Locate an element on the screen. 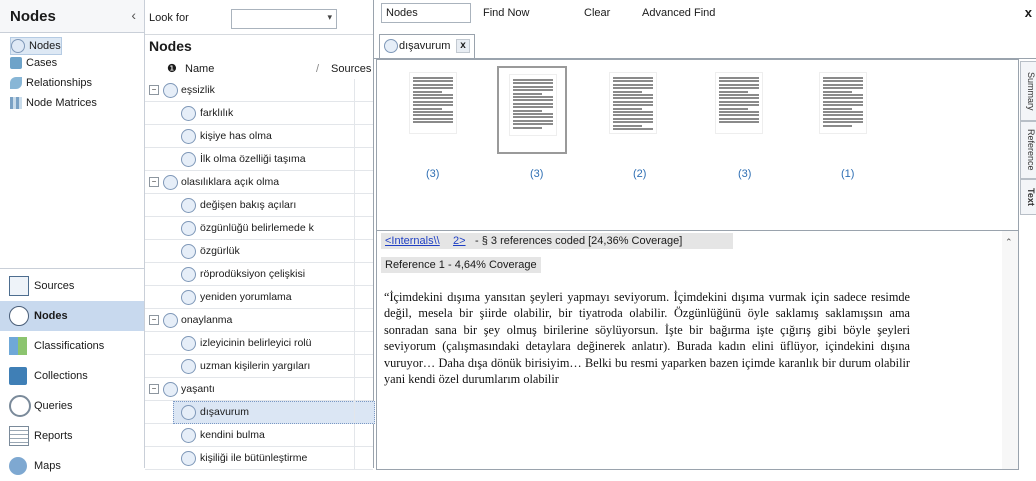 The height and width of the screenshot is (481, 1036). tree-item-node-matrices: Node Matrices is located at coordinates (53, 103).